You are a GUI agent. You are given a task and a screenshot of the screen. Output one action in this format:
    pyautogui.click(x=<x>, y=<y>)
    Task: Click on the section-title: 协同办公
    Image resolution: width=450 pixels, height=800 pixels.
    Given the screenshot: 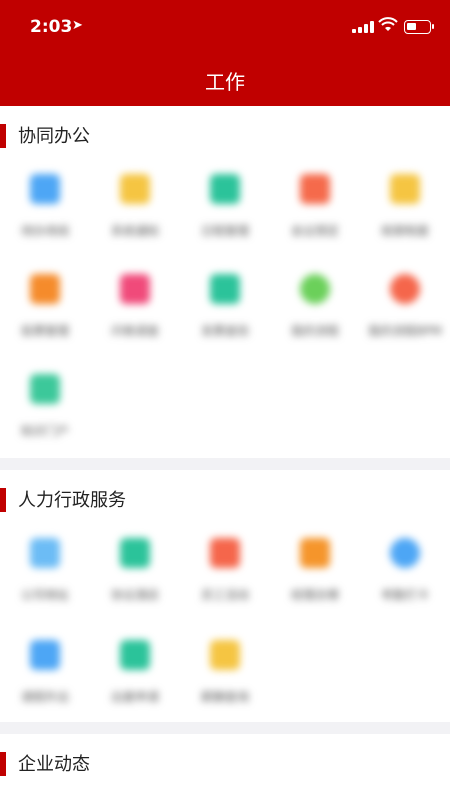 What is the action you would take?
    pyautogui.click(x=54, y=136)
    